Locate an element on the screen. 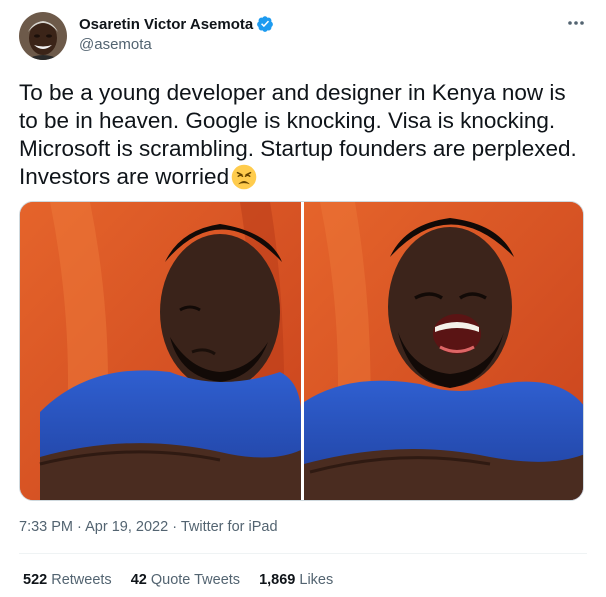  author-avatar is located at coordinates (43, 36).